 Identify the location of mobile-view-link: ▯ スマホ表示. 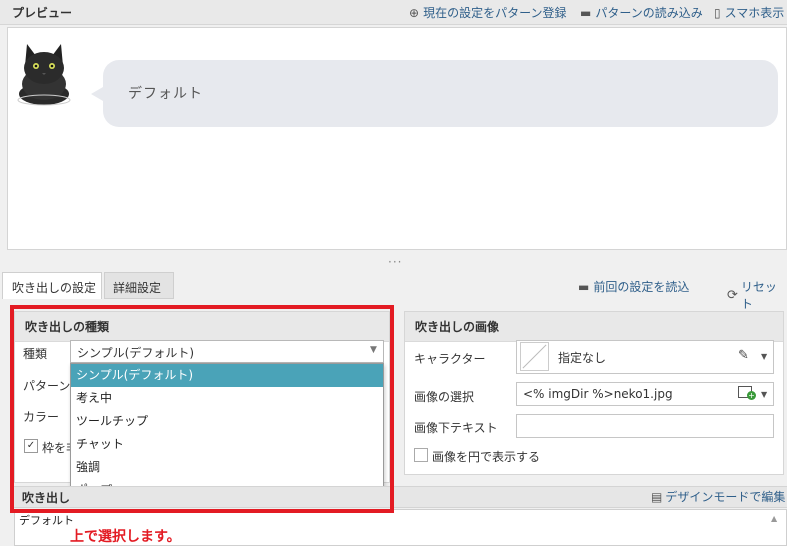
(749, 12).